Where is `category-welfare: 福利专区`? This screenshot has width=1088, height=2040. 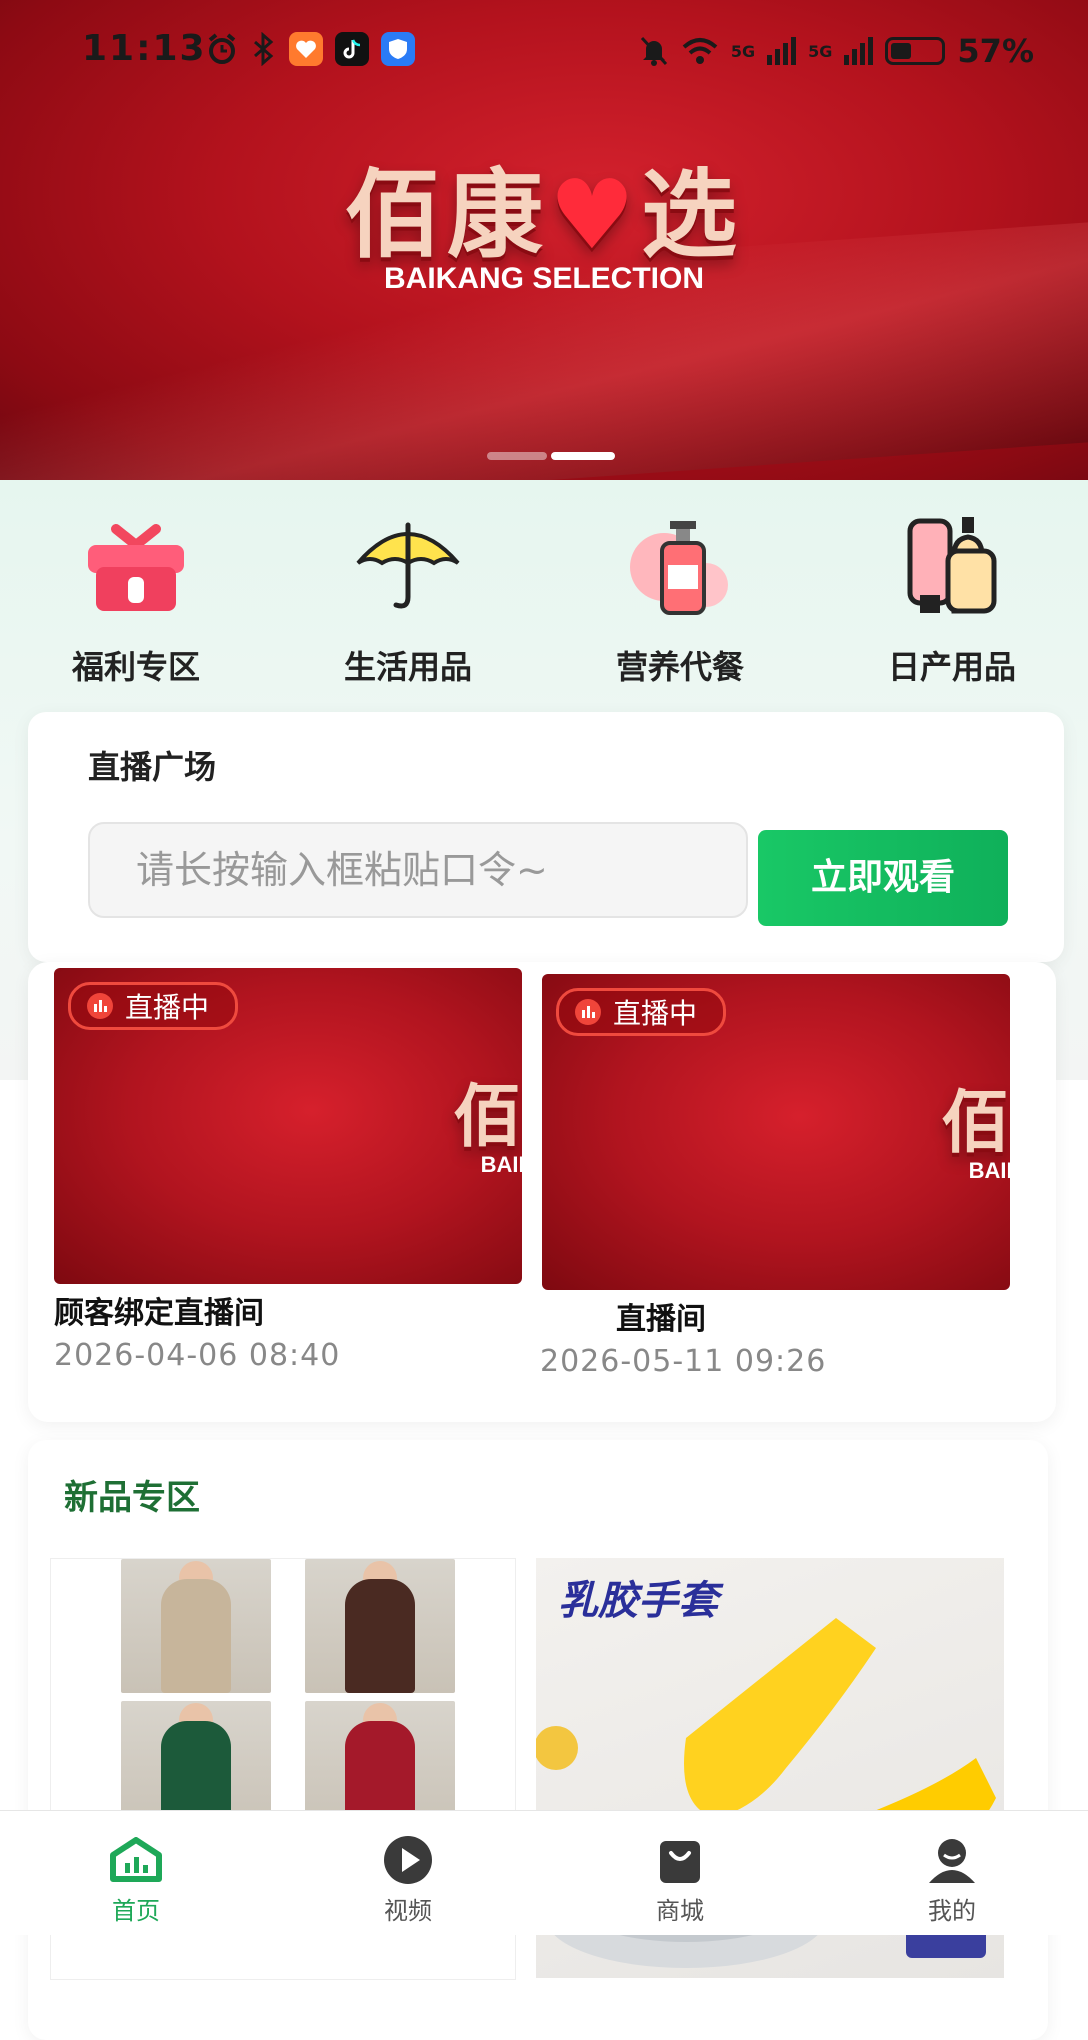 category-welfare: 福利专区 is located at coordinates (136, 599).